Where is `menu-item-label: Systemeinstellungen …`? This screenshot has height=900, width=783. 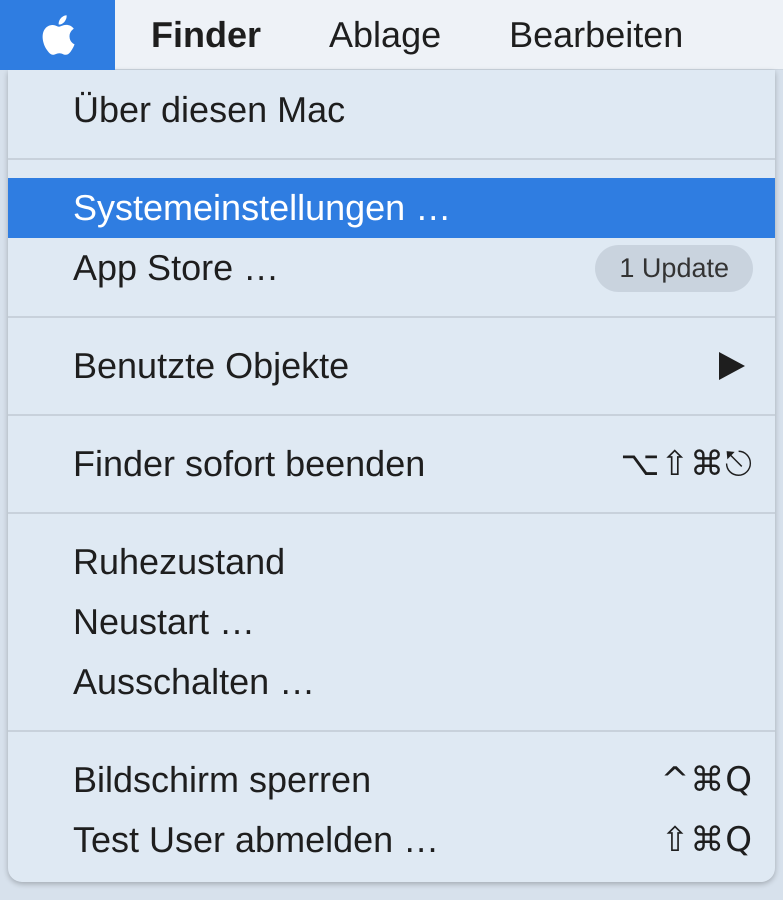 menu-item-label: Systemeinstellungen … is located at coordinates (262, 208).